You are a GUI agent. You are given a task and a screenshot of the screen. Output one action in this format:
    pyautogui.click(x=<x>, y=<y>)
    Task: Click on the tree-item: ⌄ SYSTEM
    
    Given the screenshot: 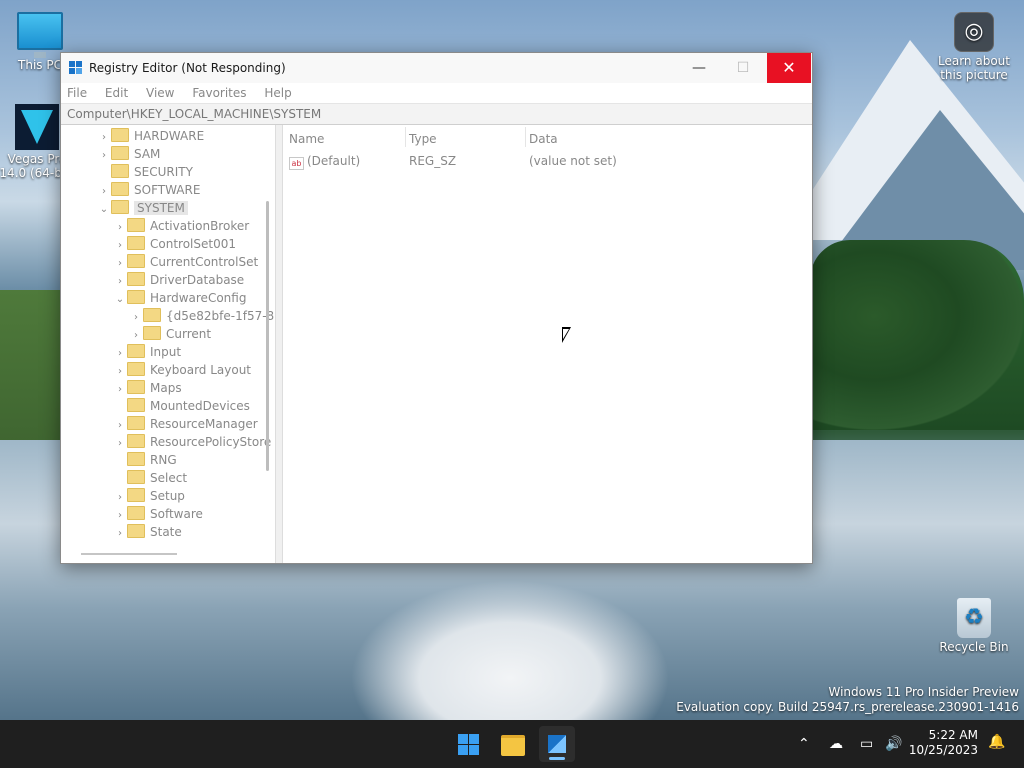 What is the action you would take?
    pyautogui.click(x=142, y=208)
    